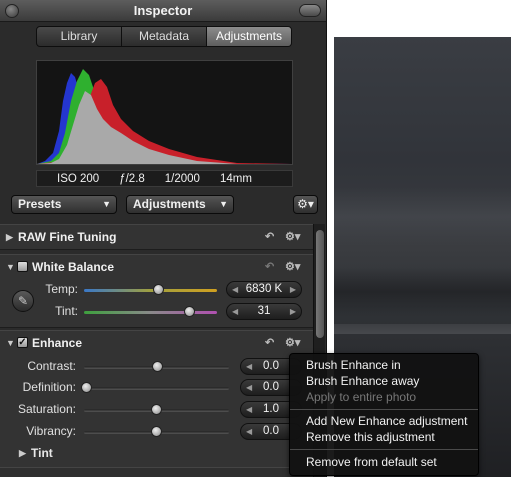 The image size is (511, 477). I want to click on gear-menu-button: ⚙▾, so click(305, 204).